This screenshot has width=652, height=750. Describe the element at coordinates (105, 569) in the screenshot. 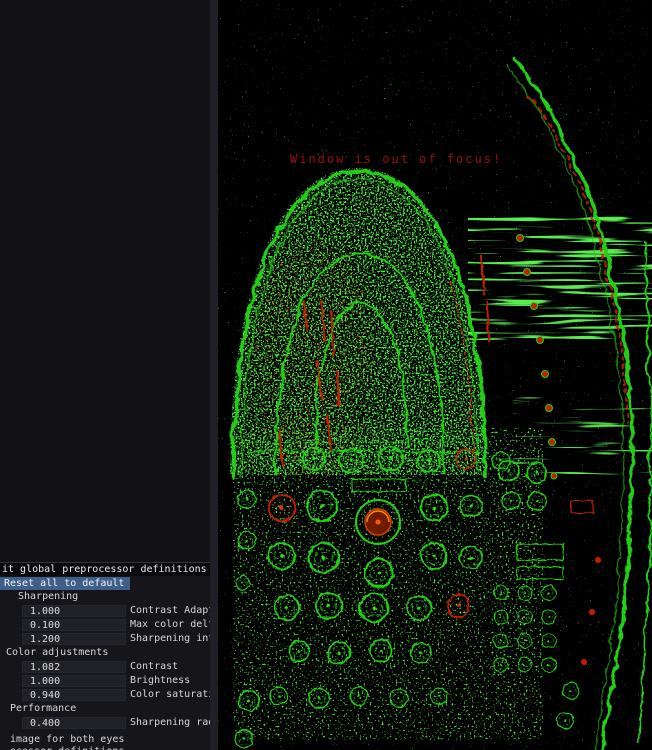

I see `edit-preprocessor-definitions-button: it global preprocessor definitions` at that location.